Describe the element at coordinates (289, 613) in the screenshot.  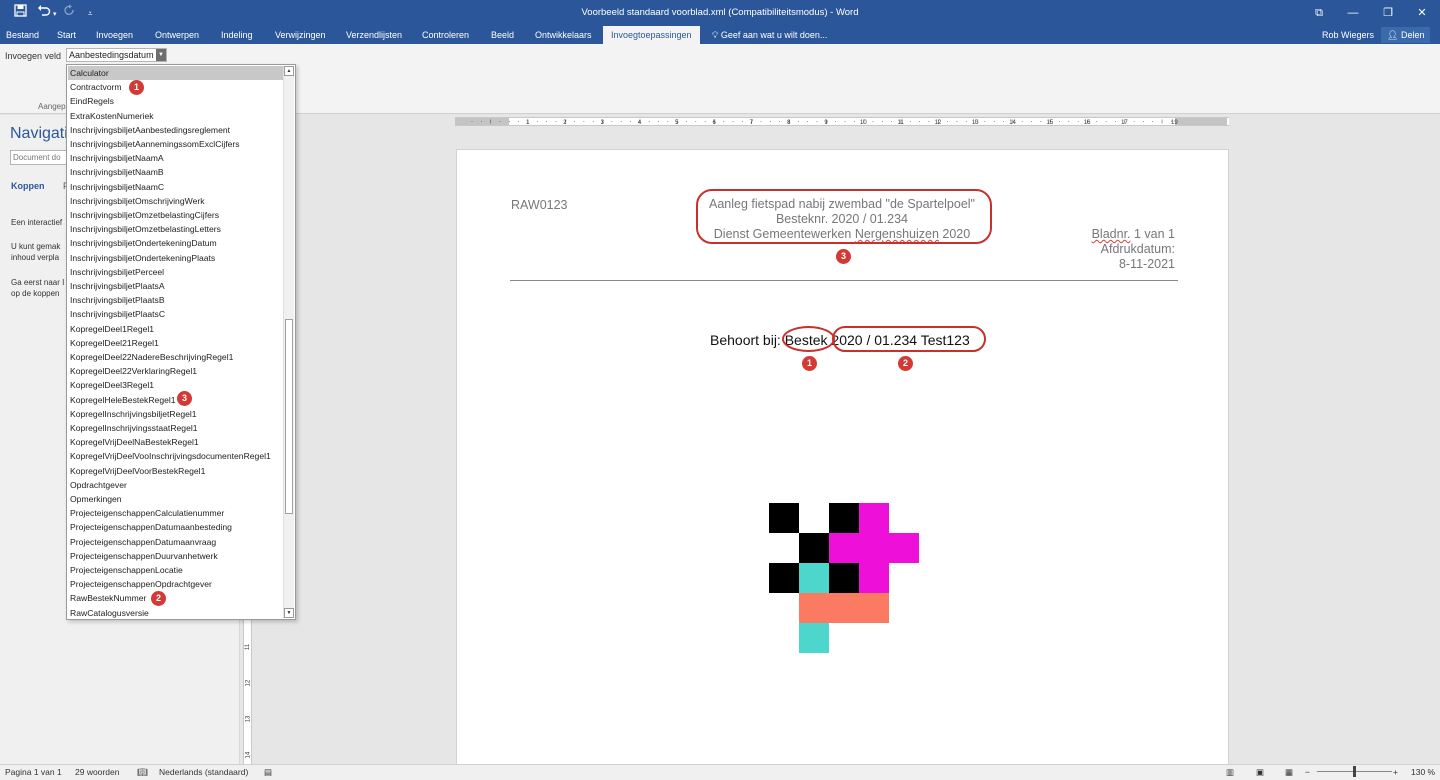
I see `scroll-down-icon: ▼` at that location.